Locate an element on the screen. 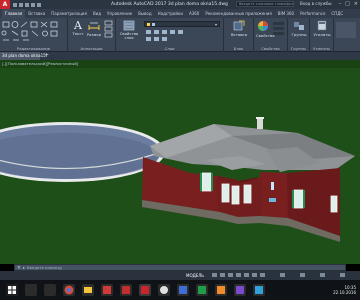 The width and height of the screenshot is (360, 300). snap-icon is located at coordinates (222, 275).